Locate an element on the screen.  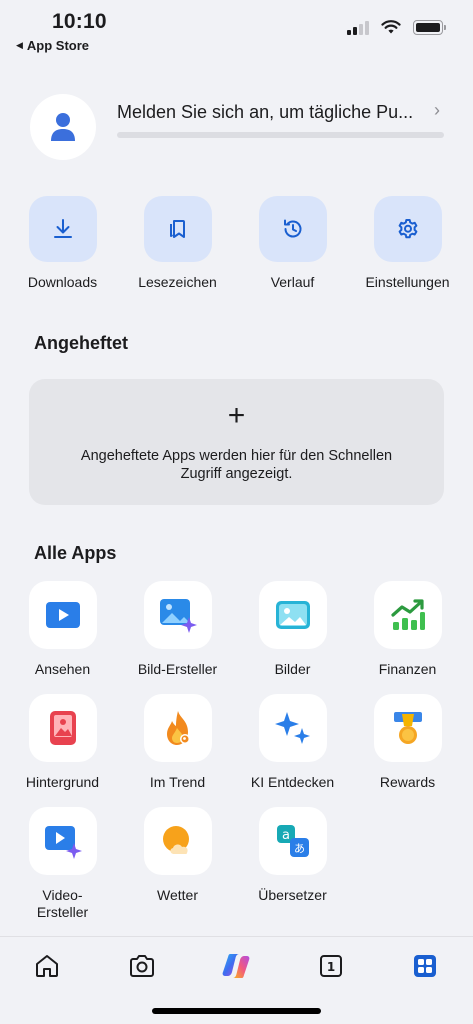
app-wetter: Wetter is located at coordinates (177, 855).